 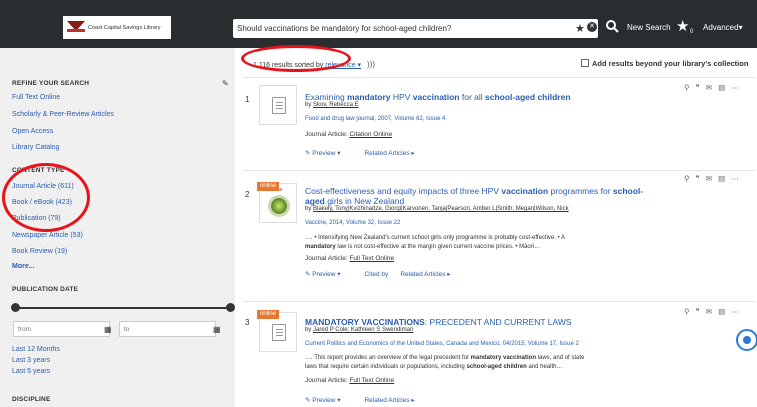 I want to click on content-type-newspaper: Newspaper Article (53), so click(x=47, y=235).